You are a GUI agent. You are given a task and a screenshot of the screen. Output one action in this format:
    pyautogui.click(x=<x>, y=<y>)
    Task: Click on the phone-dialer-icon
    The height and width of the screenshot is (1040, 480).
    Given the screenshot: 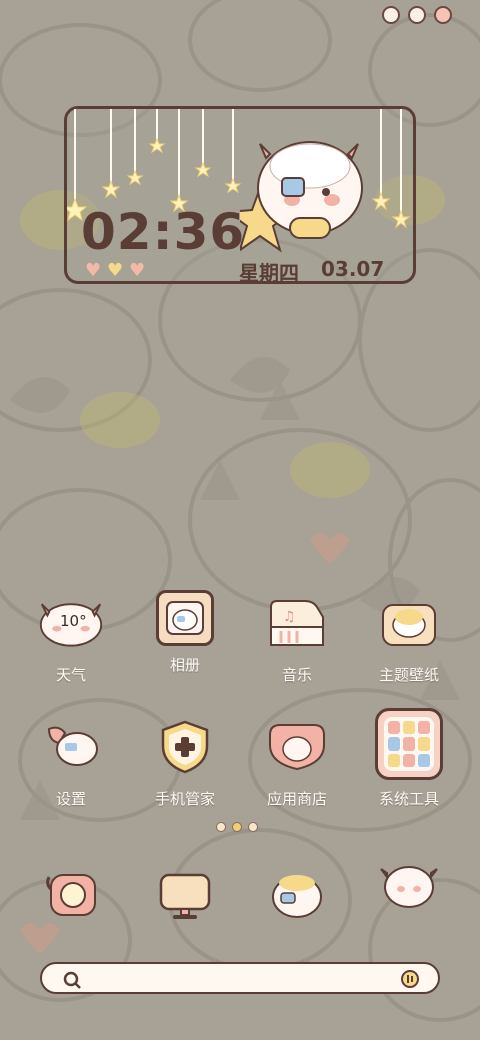 What is the action you would take?
    pyautogui.click(x=71, y=895)
    